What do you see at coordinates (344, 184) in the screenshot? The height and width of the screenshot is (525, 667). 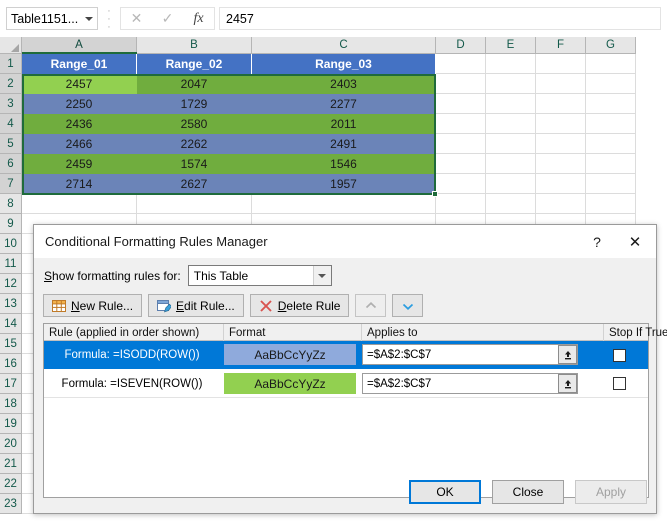 I see `cell-C7: 1957` at bounding box center [344, 184].